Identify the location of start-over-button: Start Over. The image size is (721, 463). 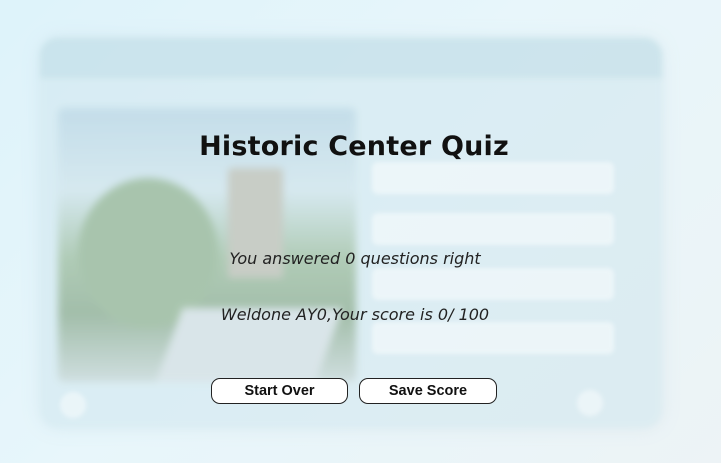
(279, 391).